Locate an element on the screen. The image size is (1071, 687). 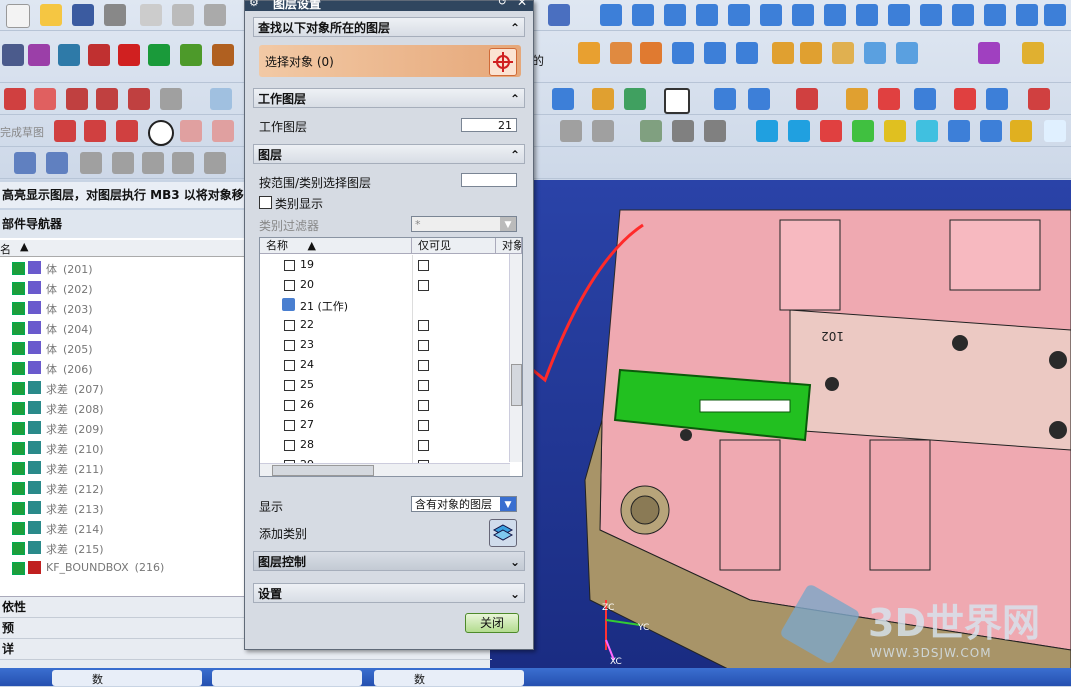
navigator-row: 求差 (210) is located at coordinates (122, 448).